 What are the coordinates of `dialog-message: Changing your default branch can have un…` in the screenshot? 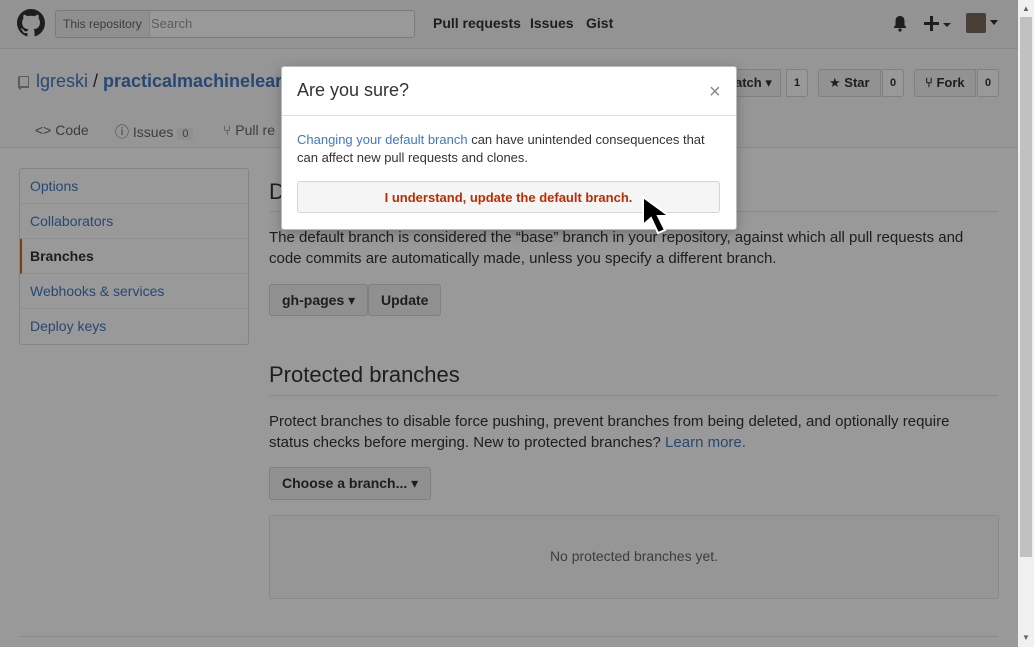 It's located at (501, 148).